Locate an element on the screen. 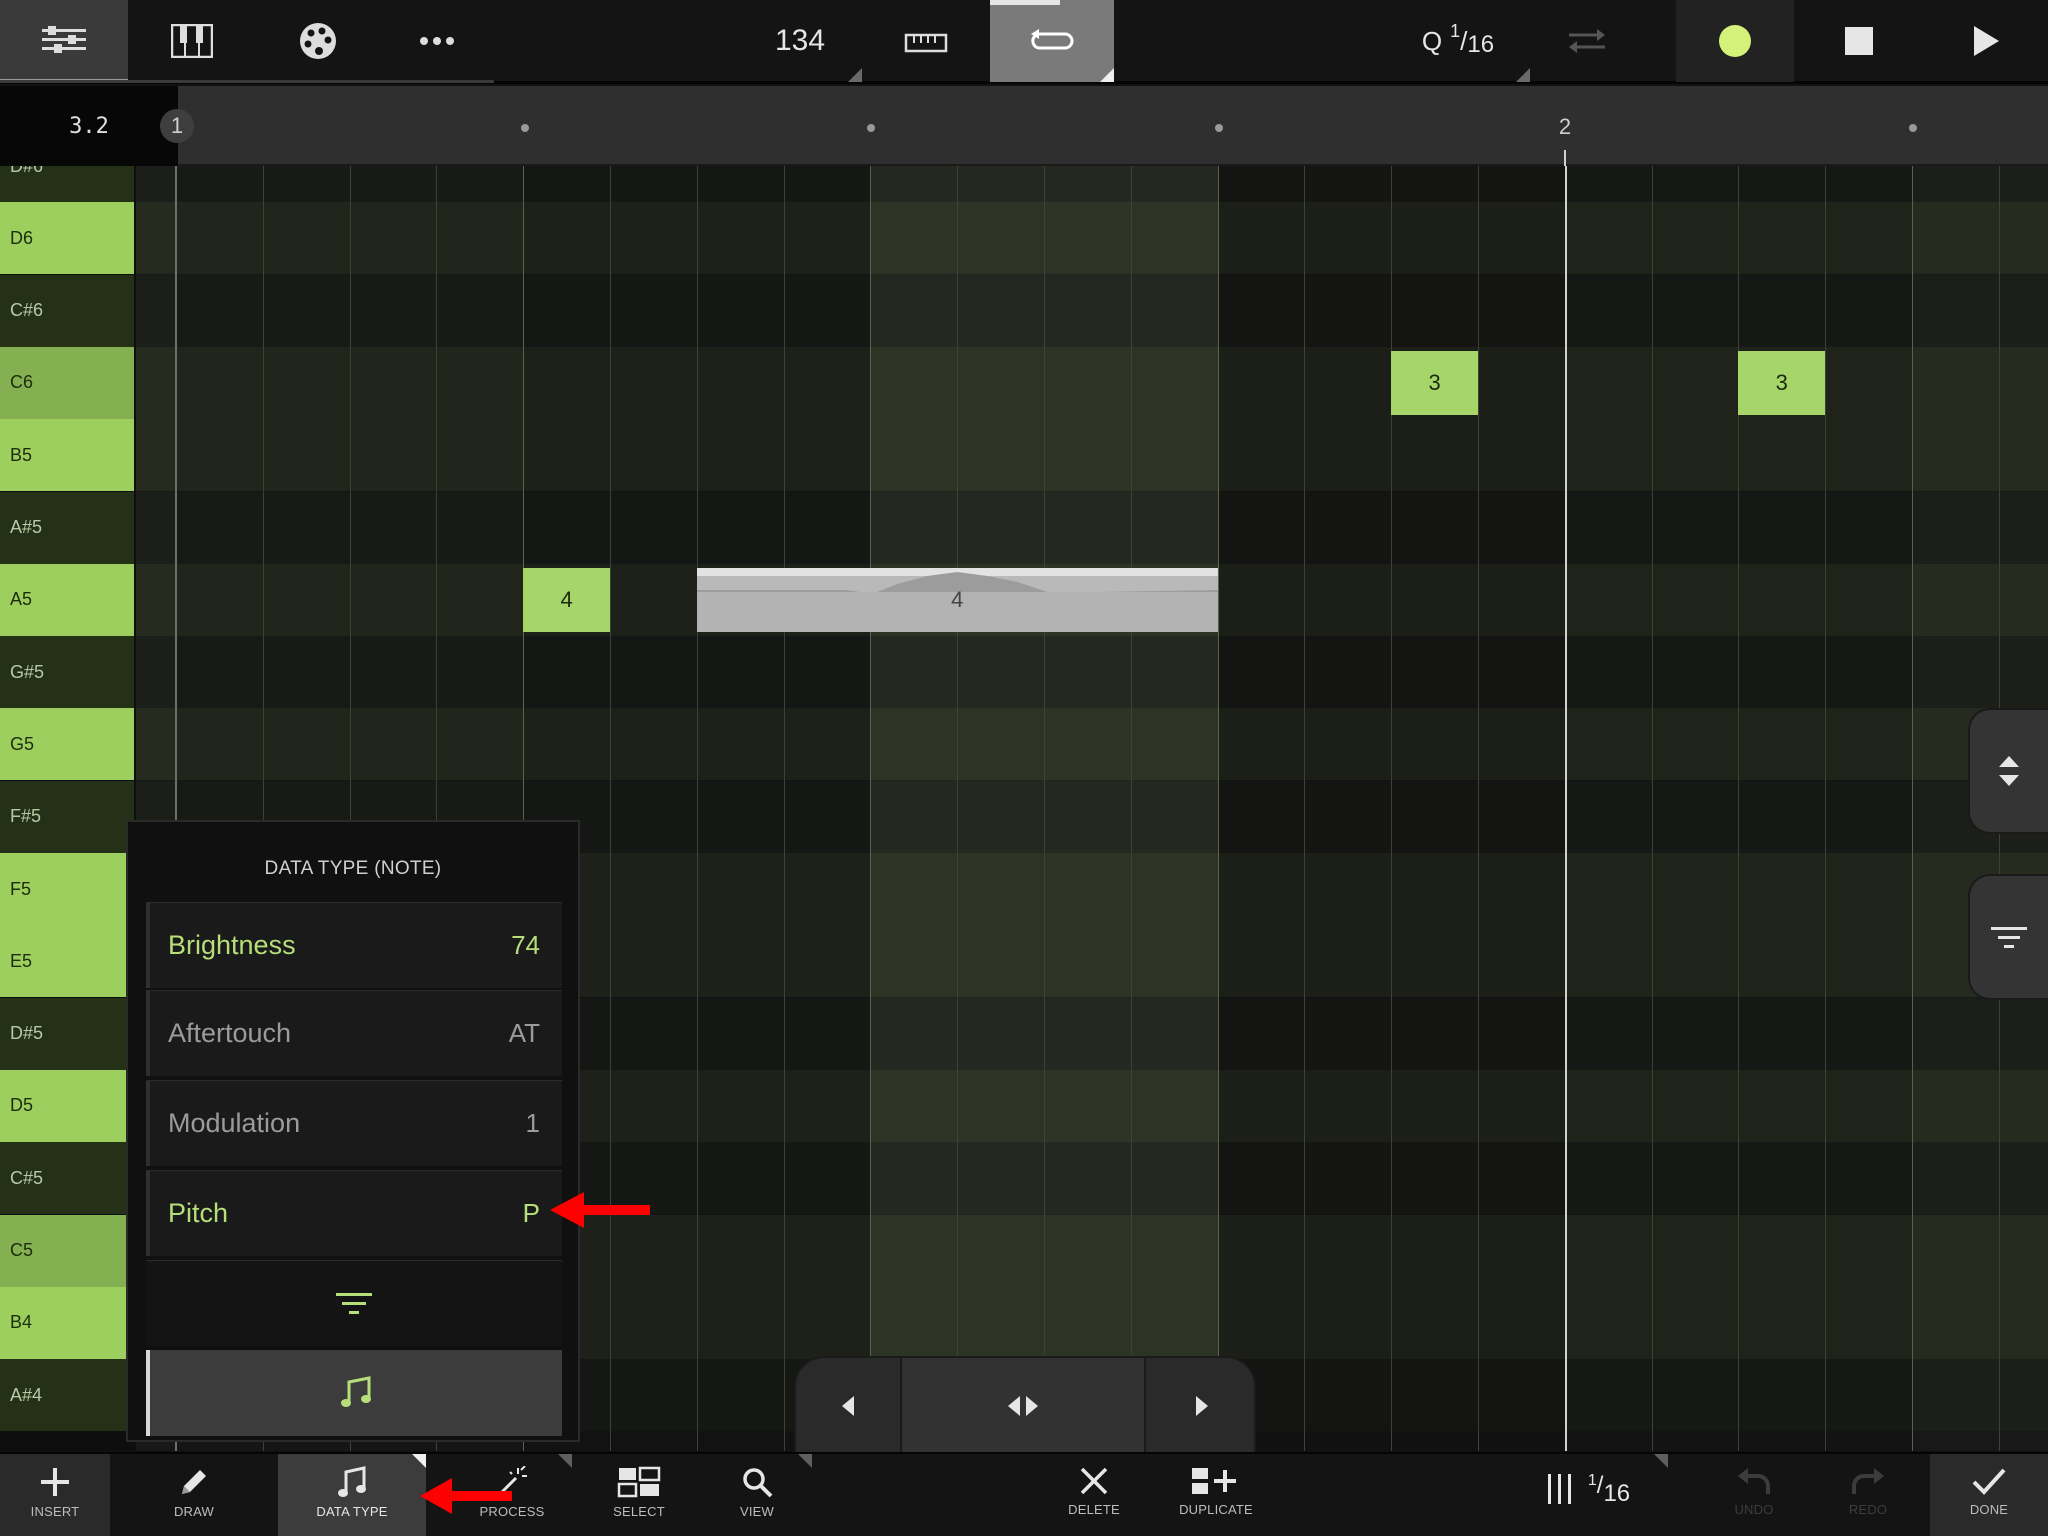 The height and width of the screenshot is (1536, 2048). item-value: P is located at coordinates (531, 1213).